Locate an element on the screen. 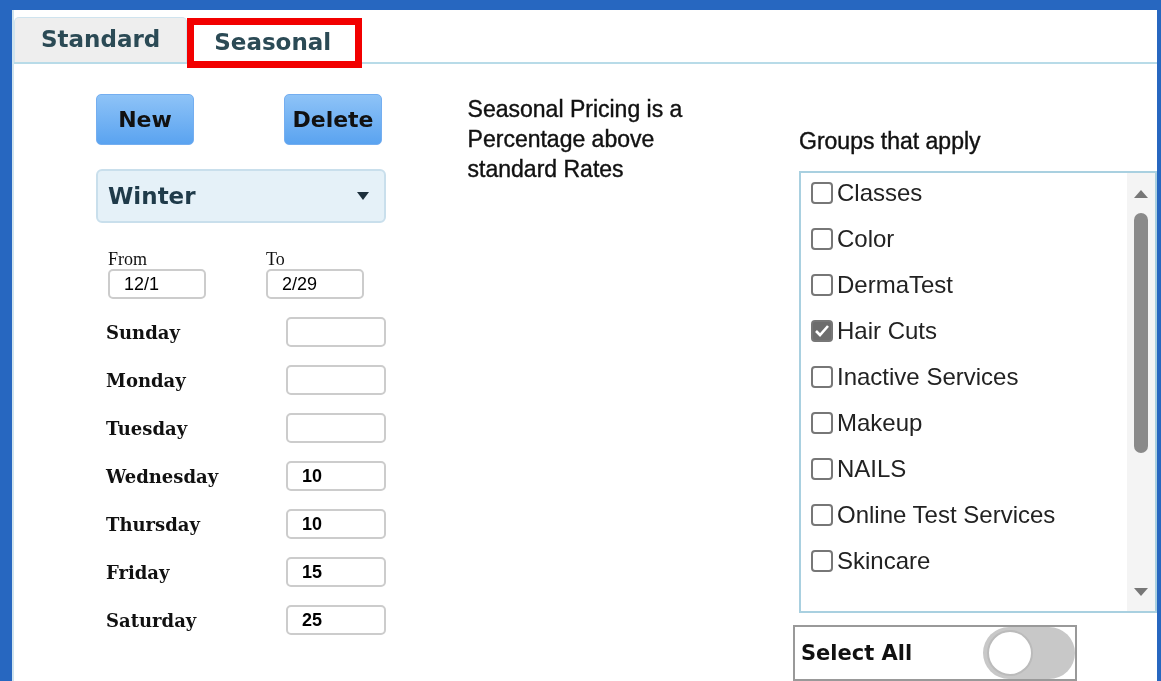  scrollbar is located at coordinates (1141, 392).